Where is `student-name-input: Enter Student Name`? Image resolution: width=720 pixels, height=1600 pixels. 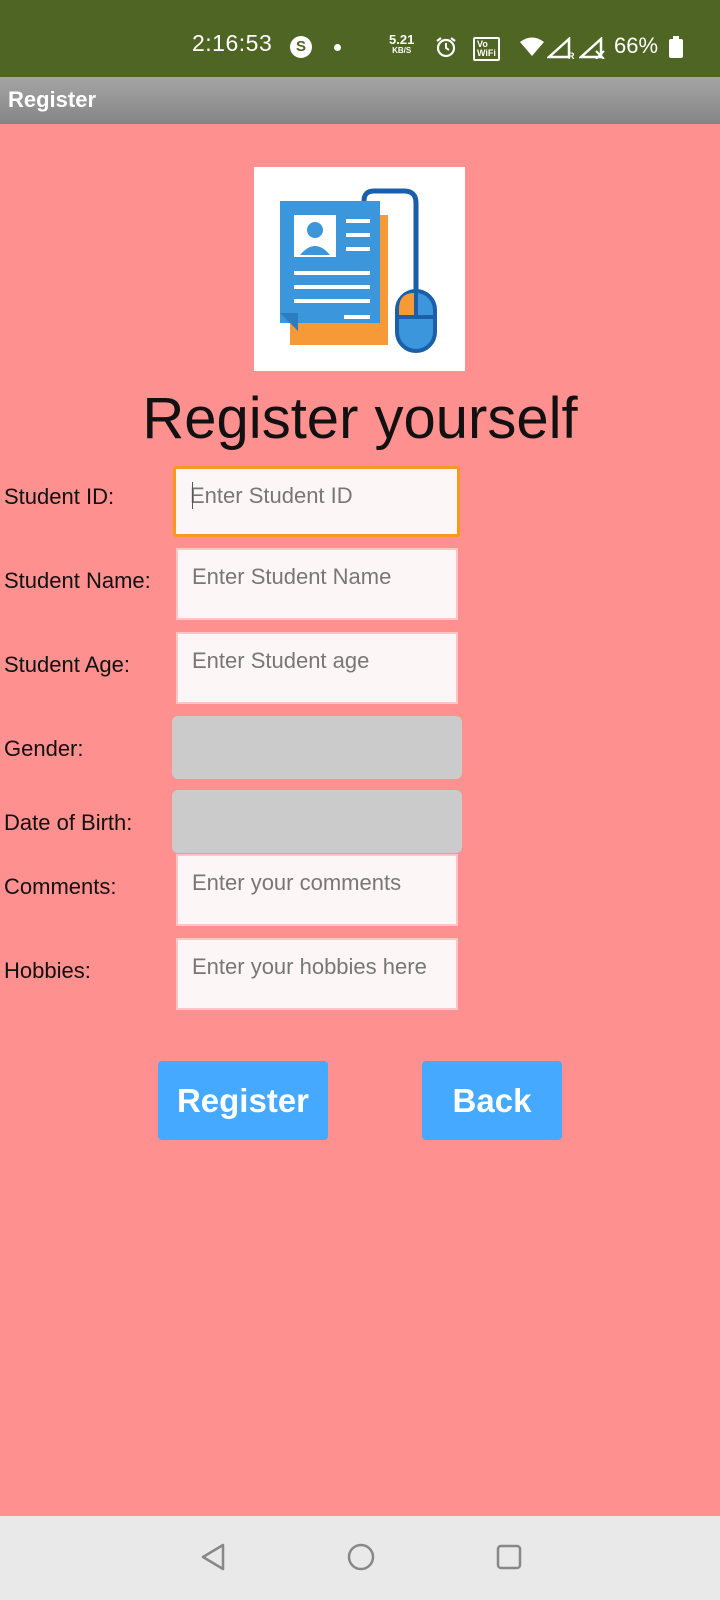
student-name-input: Enter Student Name is located at coordinates (317, 584).